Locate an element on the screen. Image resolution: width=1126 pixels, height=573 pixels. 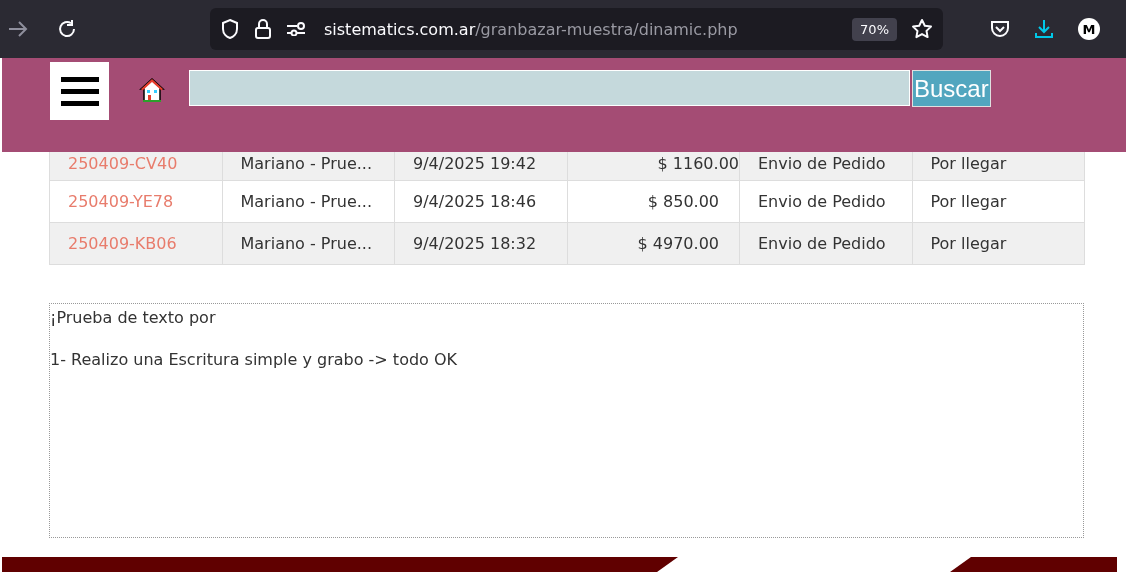
table-cell: $ 4970.00 is located at coordinates (653, 244).